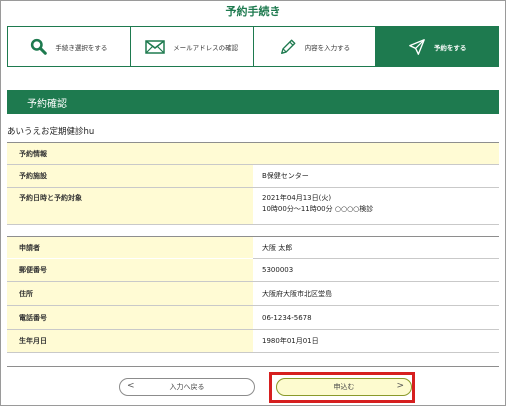 This screenshot has height=406, width=506. I want to click on section-header: 予約確認, so click(253, 102).